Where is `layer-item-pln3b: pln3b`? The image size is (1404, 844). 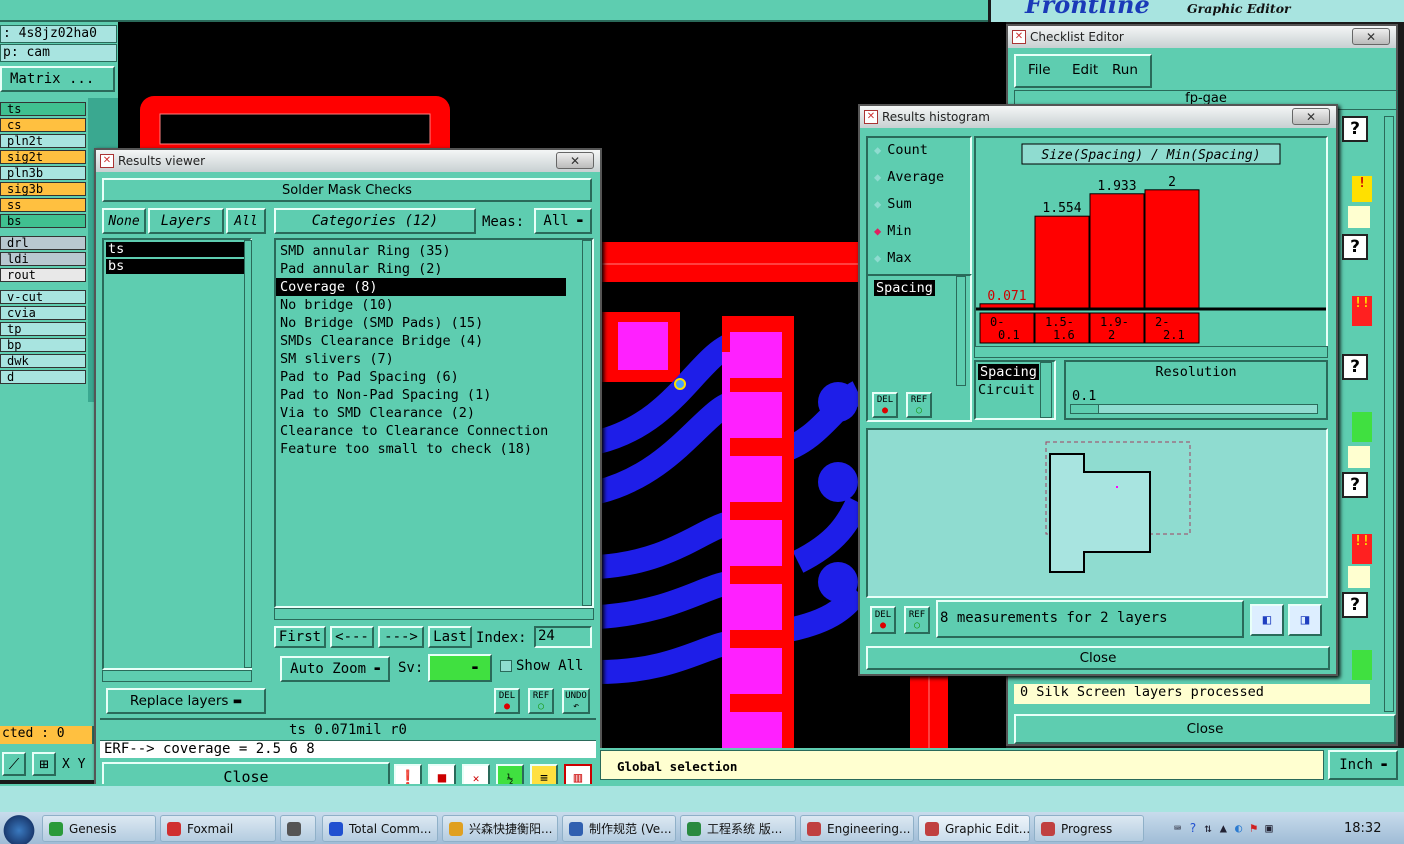
layer-item-pln3b: pln3b is located at coordinates (43, 173).